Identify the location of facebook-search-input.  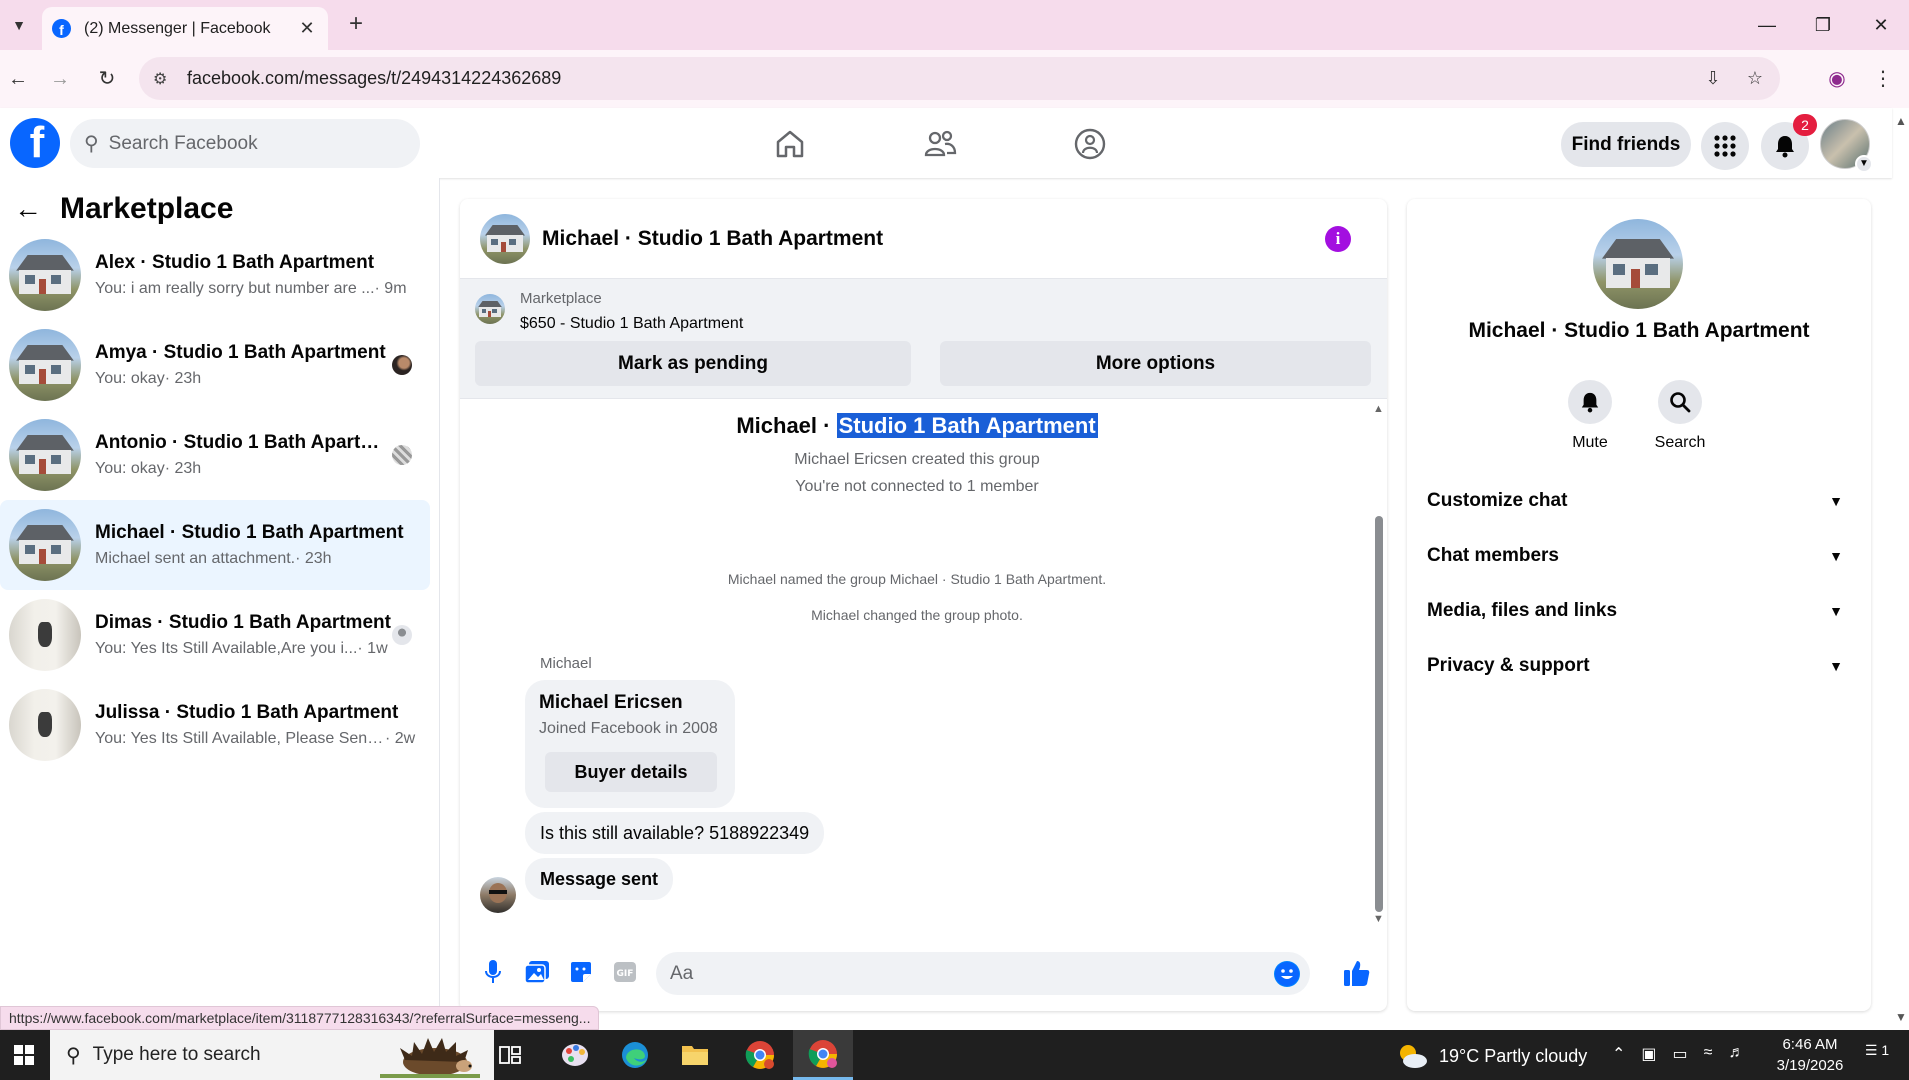
(248, 143).